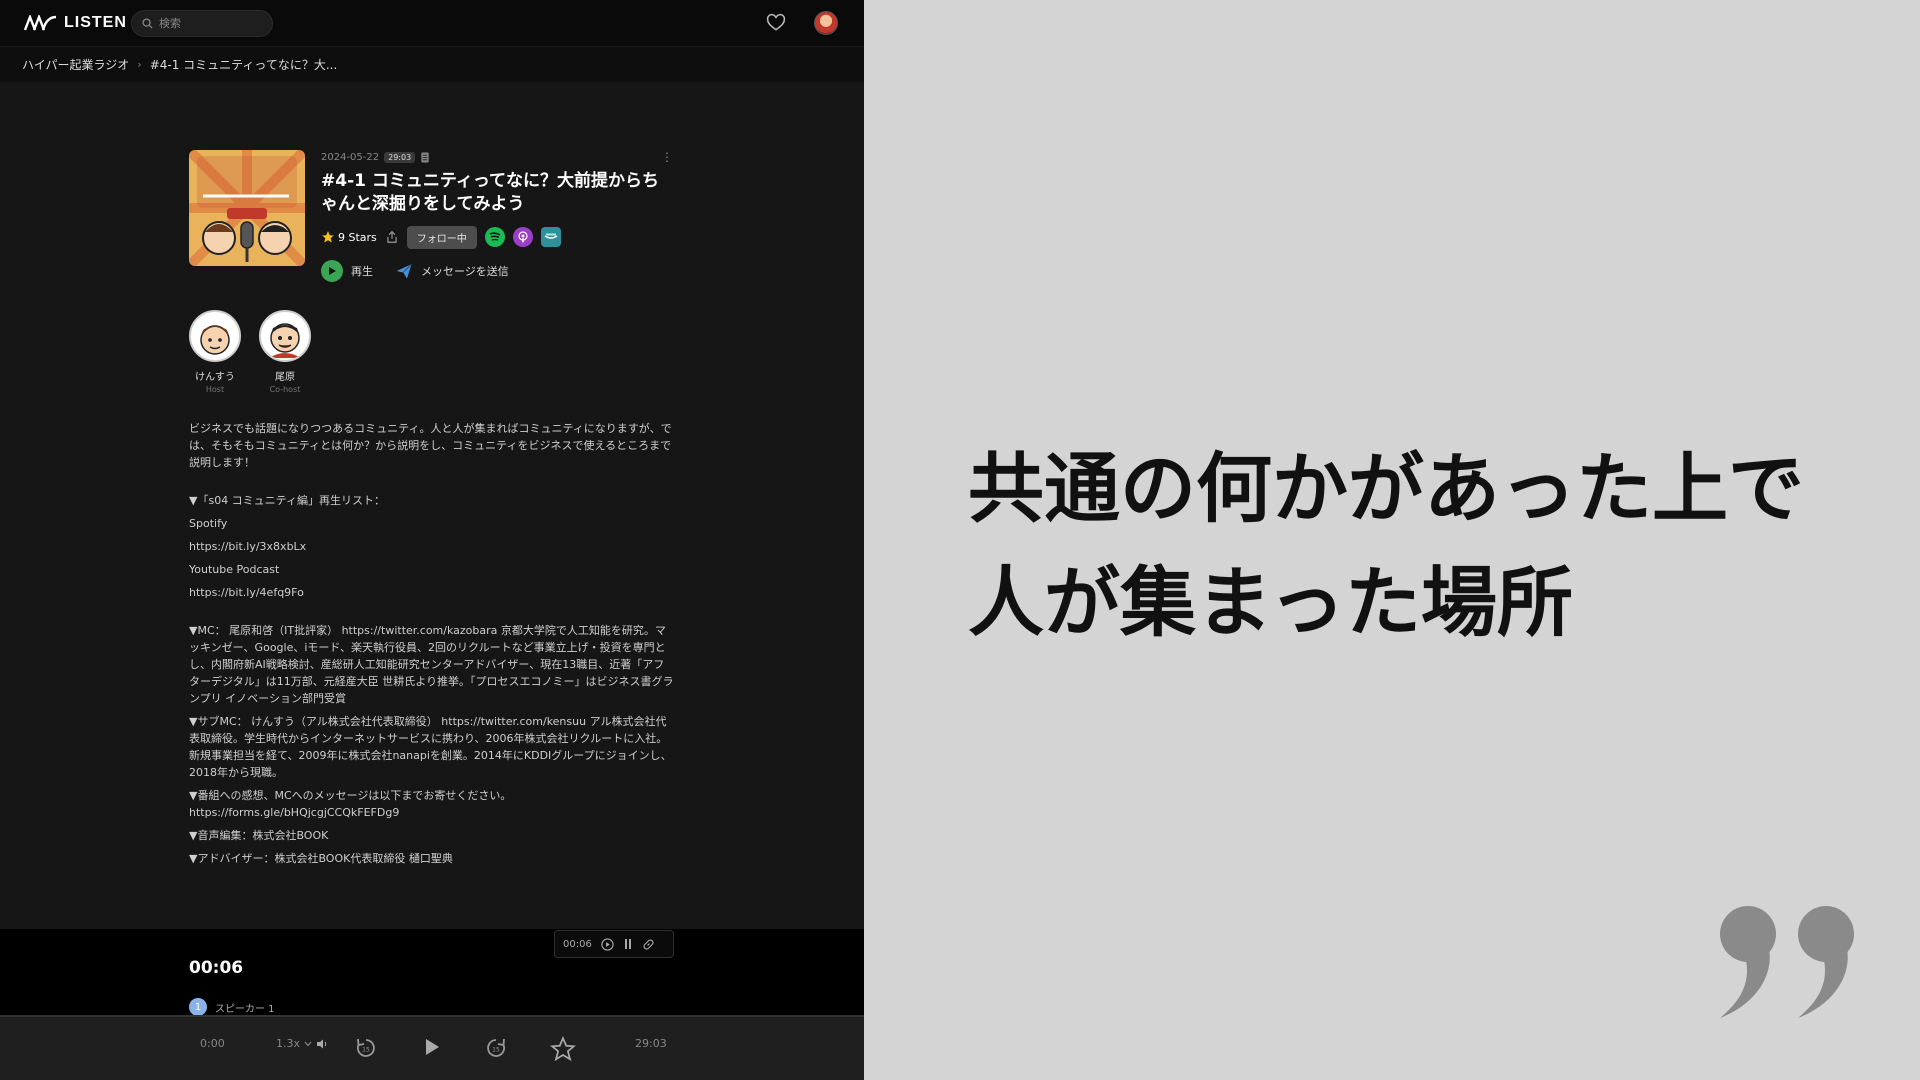 The image size is (1920, 1080). I want to click on chevron-right-icon: ›, so click(139, 64).